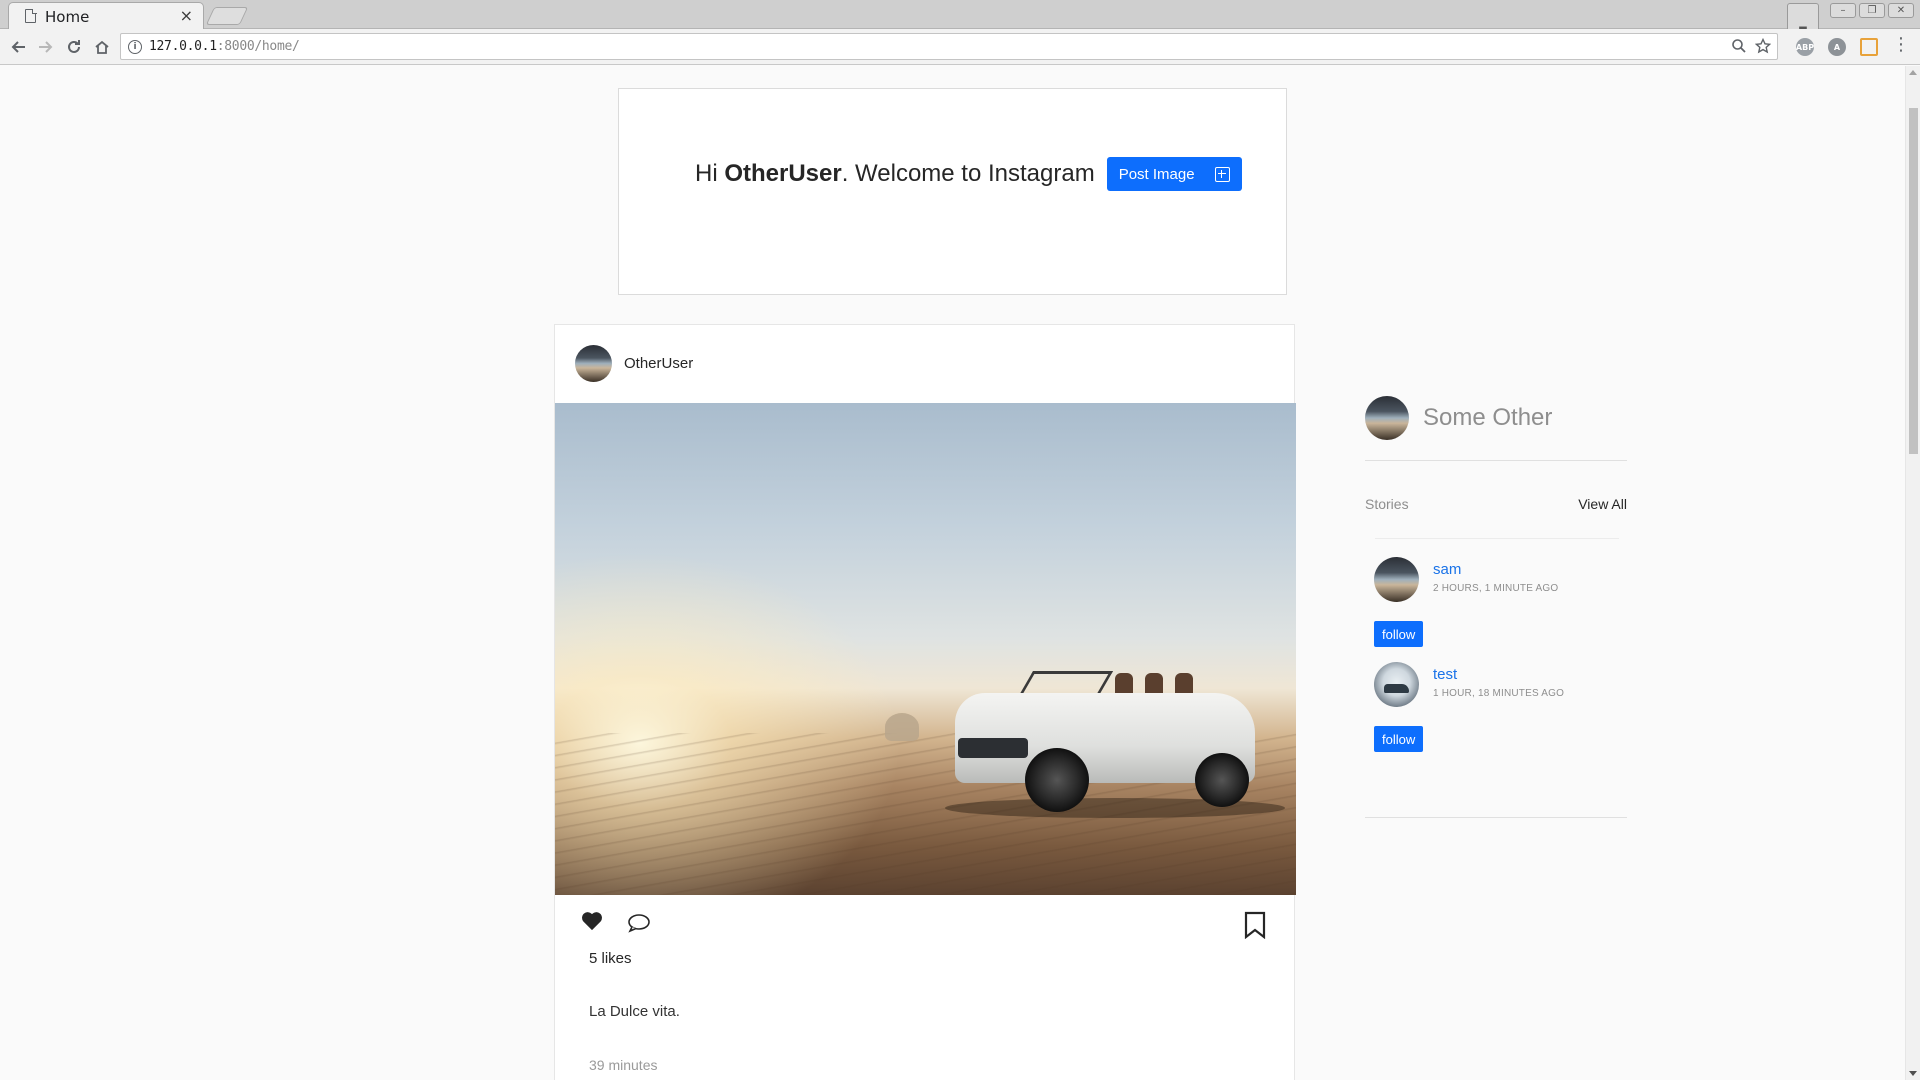 This screenshot has height=1080, width=1920. What do you see at coordinates (102, 47) in the screenshot?
I see `home-icon` at bounding box center [102, 47].